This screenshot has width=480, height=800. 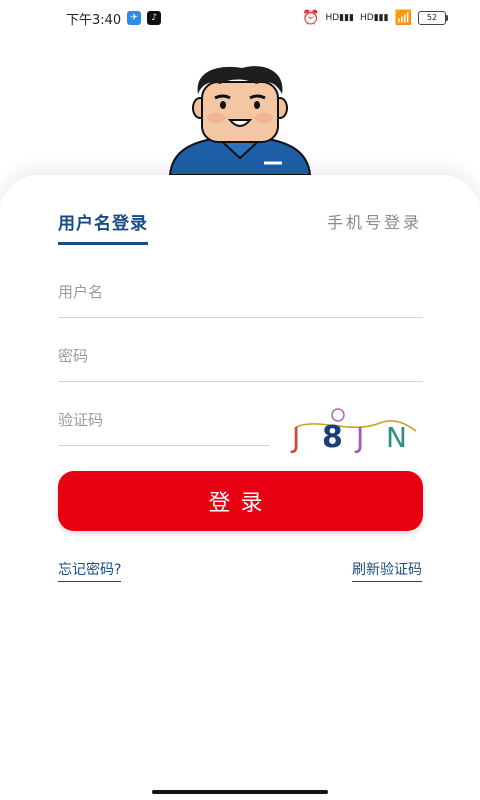 I want to click on wifi-icon: 📶, so click(x=403, y=18).